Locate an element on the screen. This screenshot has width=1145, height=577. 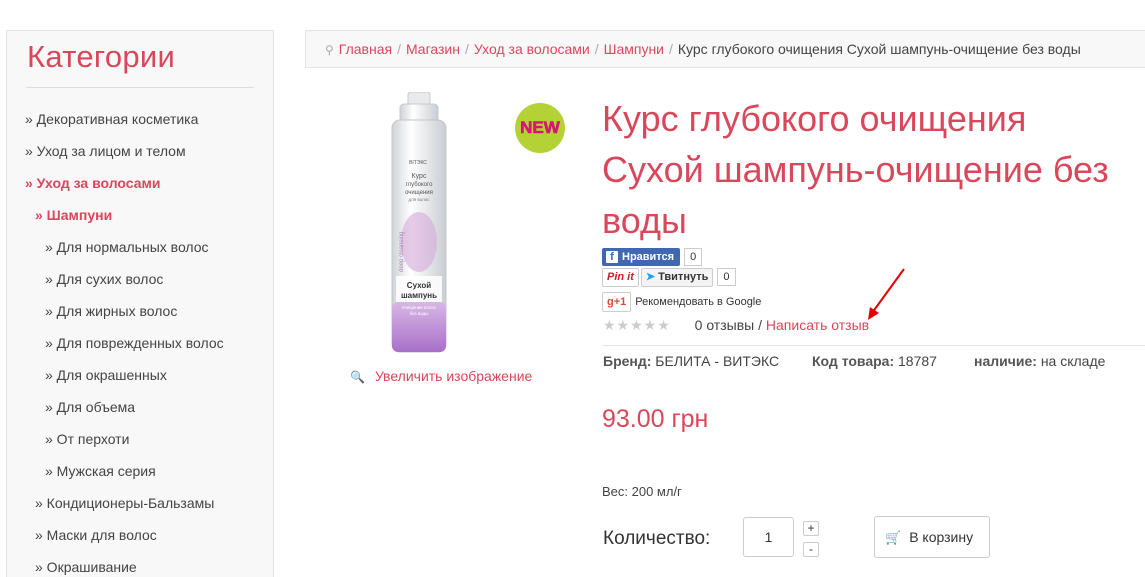
rating-row: ★★★★★ 0 отзывы / Написать отзыв is located at coordinates (736, 325).